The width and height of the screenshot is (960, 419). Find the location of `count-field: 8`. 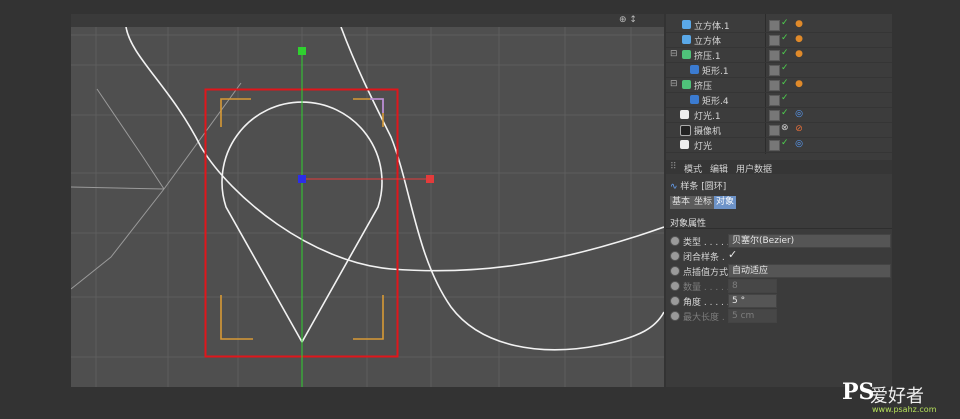

count-field: 8 is located at coordinates (752, 286).